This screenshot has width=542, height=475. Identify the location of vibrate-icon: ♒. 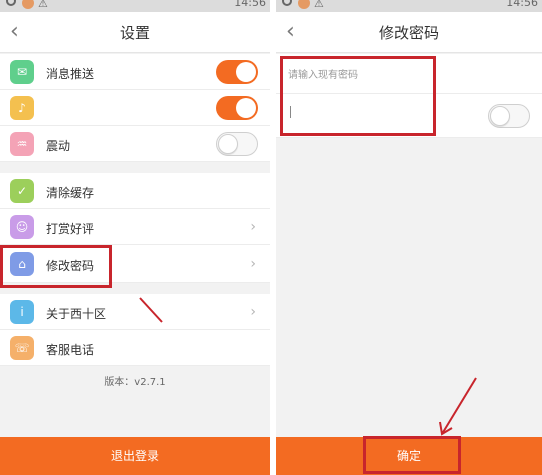
(22, 144).